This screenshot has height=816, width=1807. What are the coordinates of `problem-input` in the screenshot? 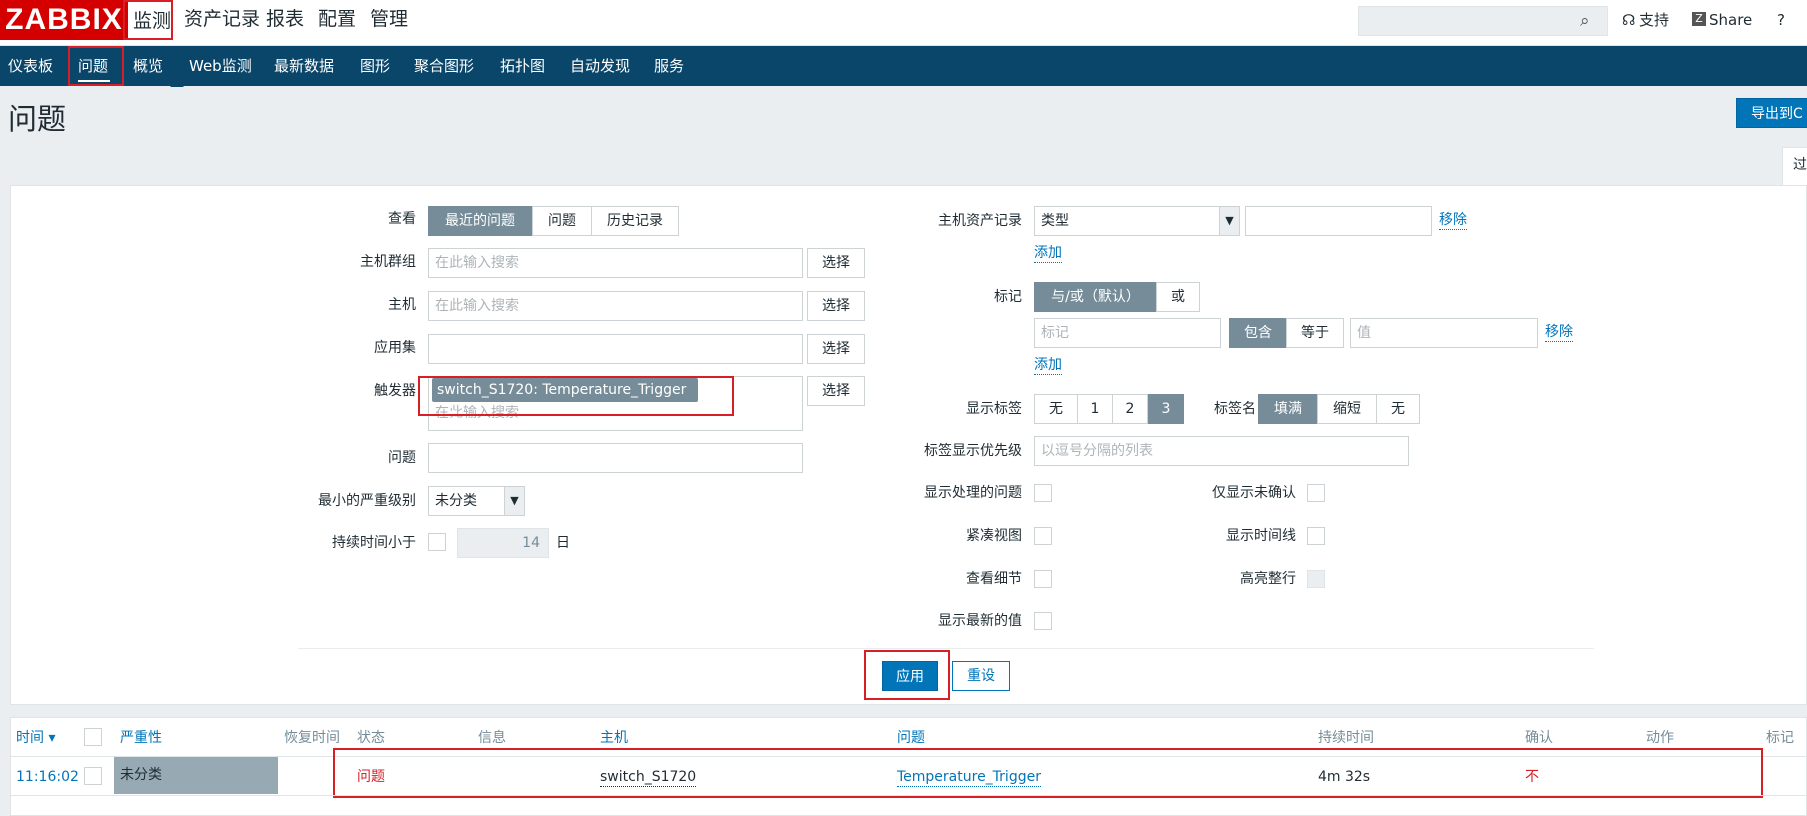 It's located at (615, 458).